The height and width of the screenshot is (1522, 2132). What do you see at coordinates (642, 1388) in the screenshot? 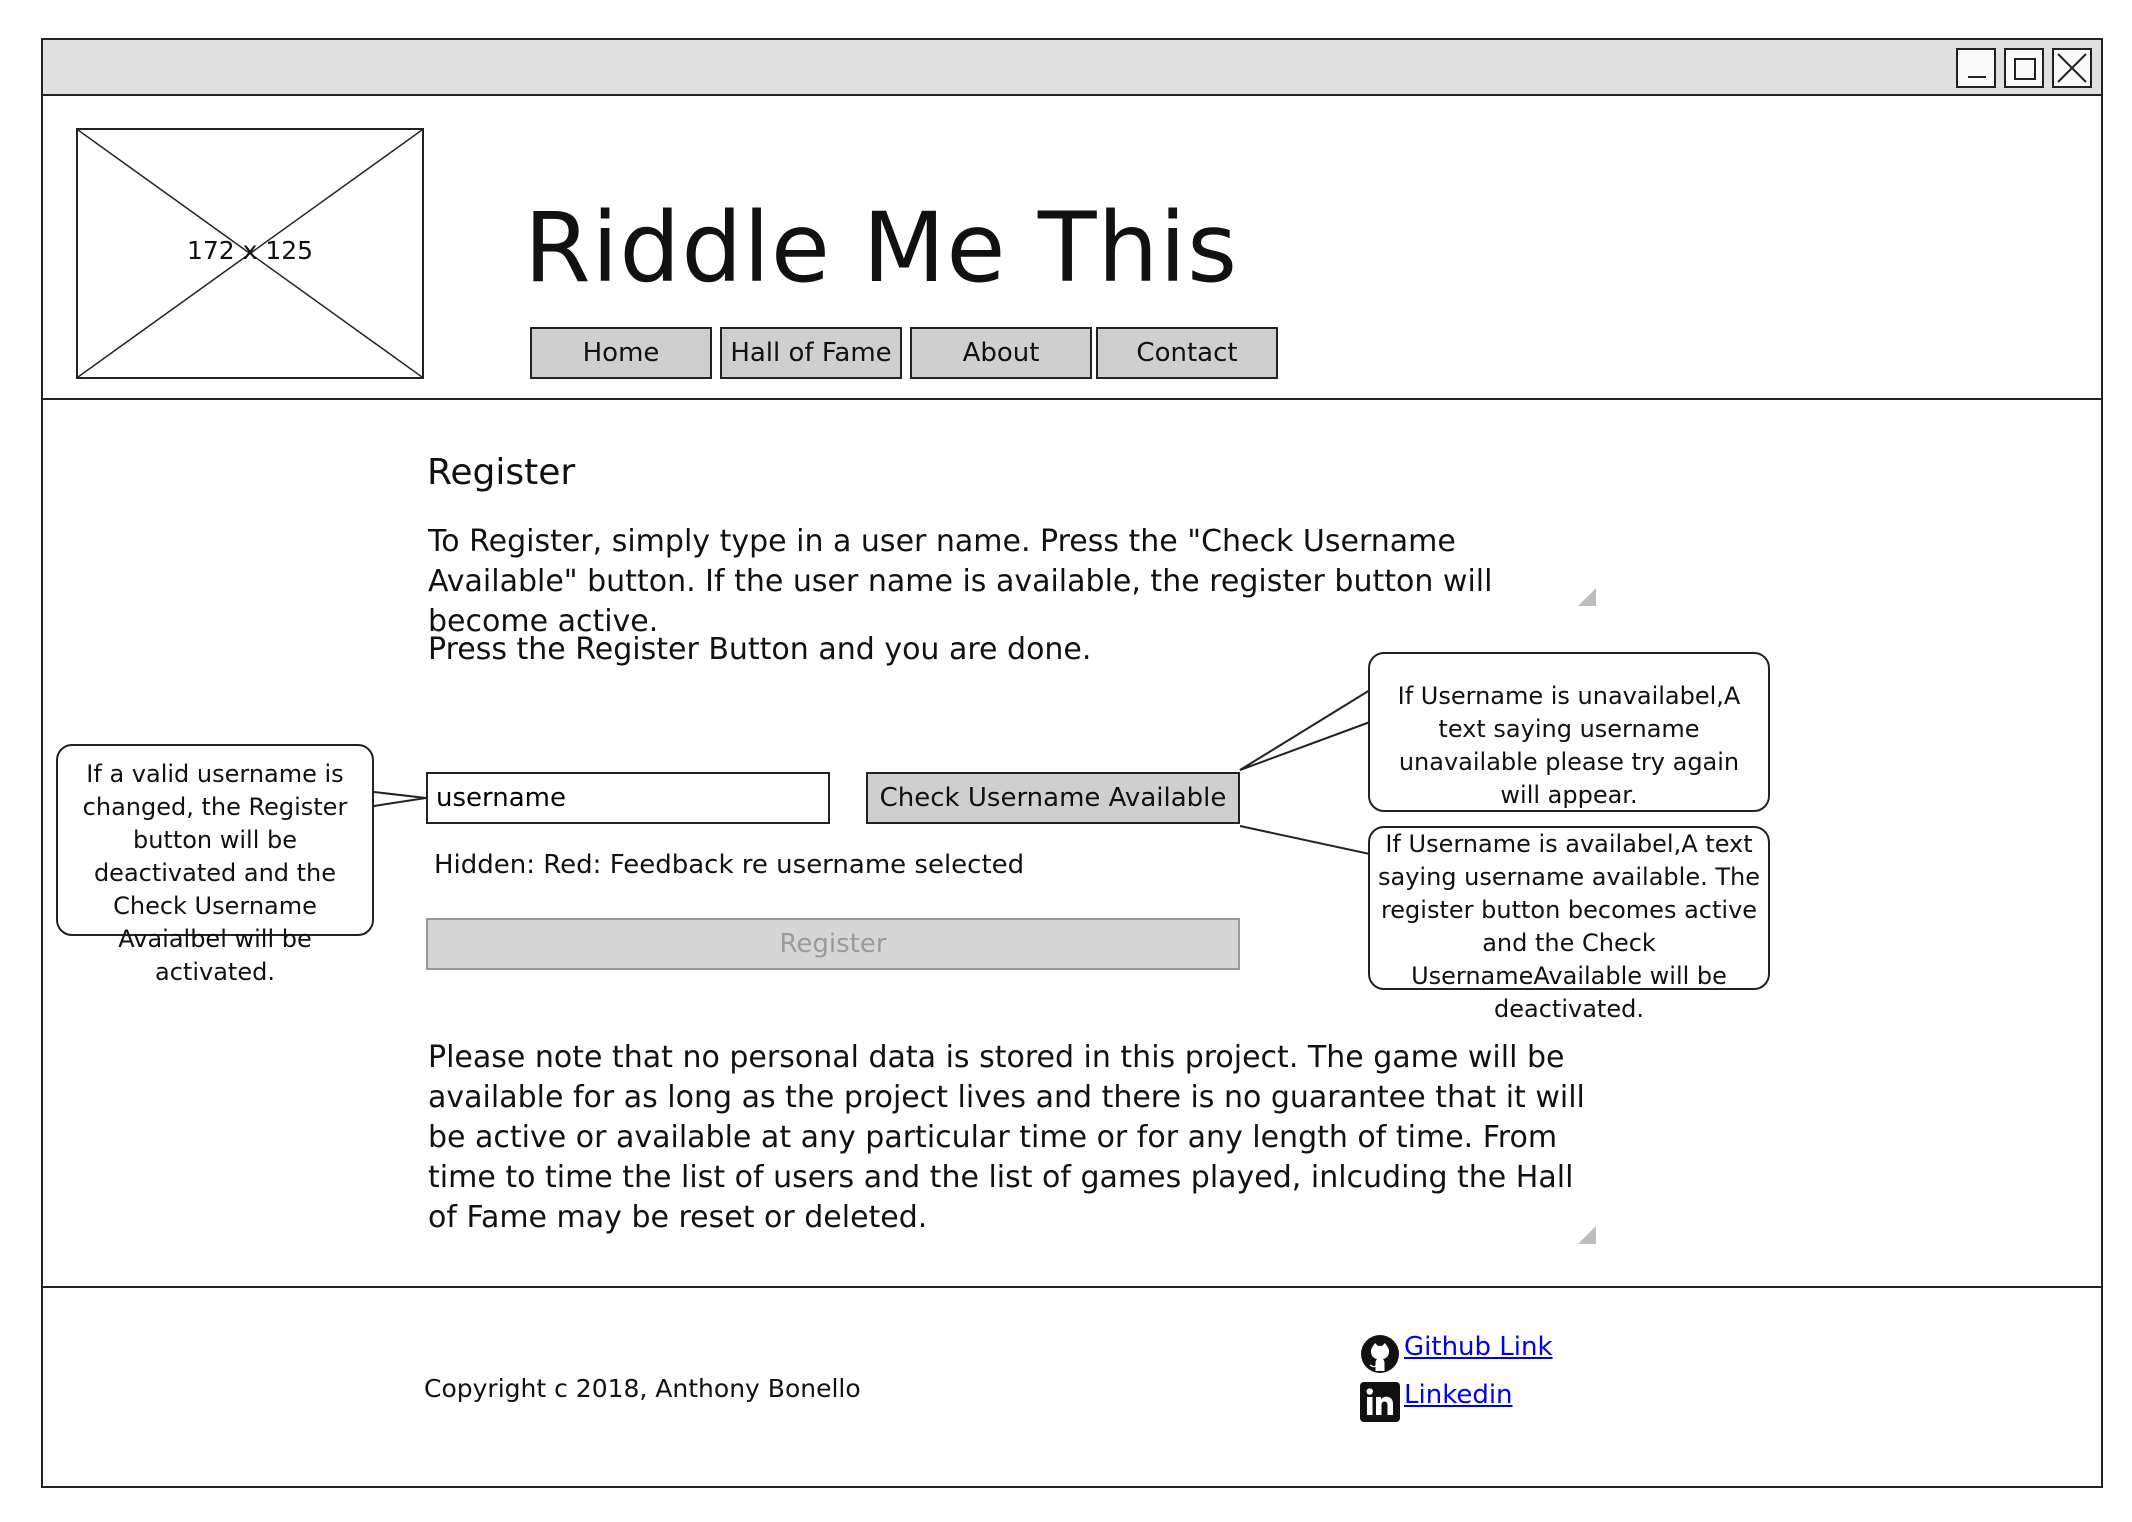
I see `copyright-text: Copyright c 2018, Anthony Bonello` at bounding box center [642, 1388].